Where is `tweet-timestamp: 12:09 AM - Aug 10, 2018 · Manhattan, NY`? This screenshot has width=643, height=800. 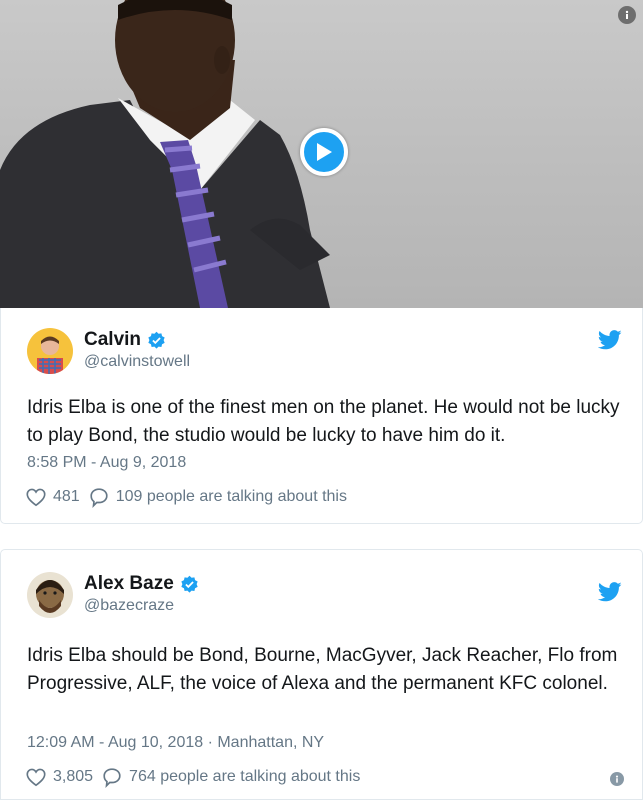
tweet-timestamp: 12:09 AM - Aug 10, 2018 · Manhattan, NY is located at coordinates (175, 743).